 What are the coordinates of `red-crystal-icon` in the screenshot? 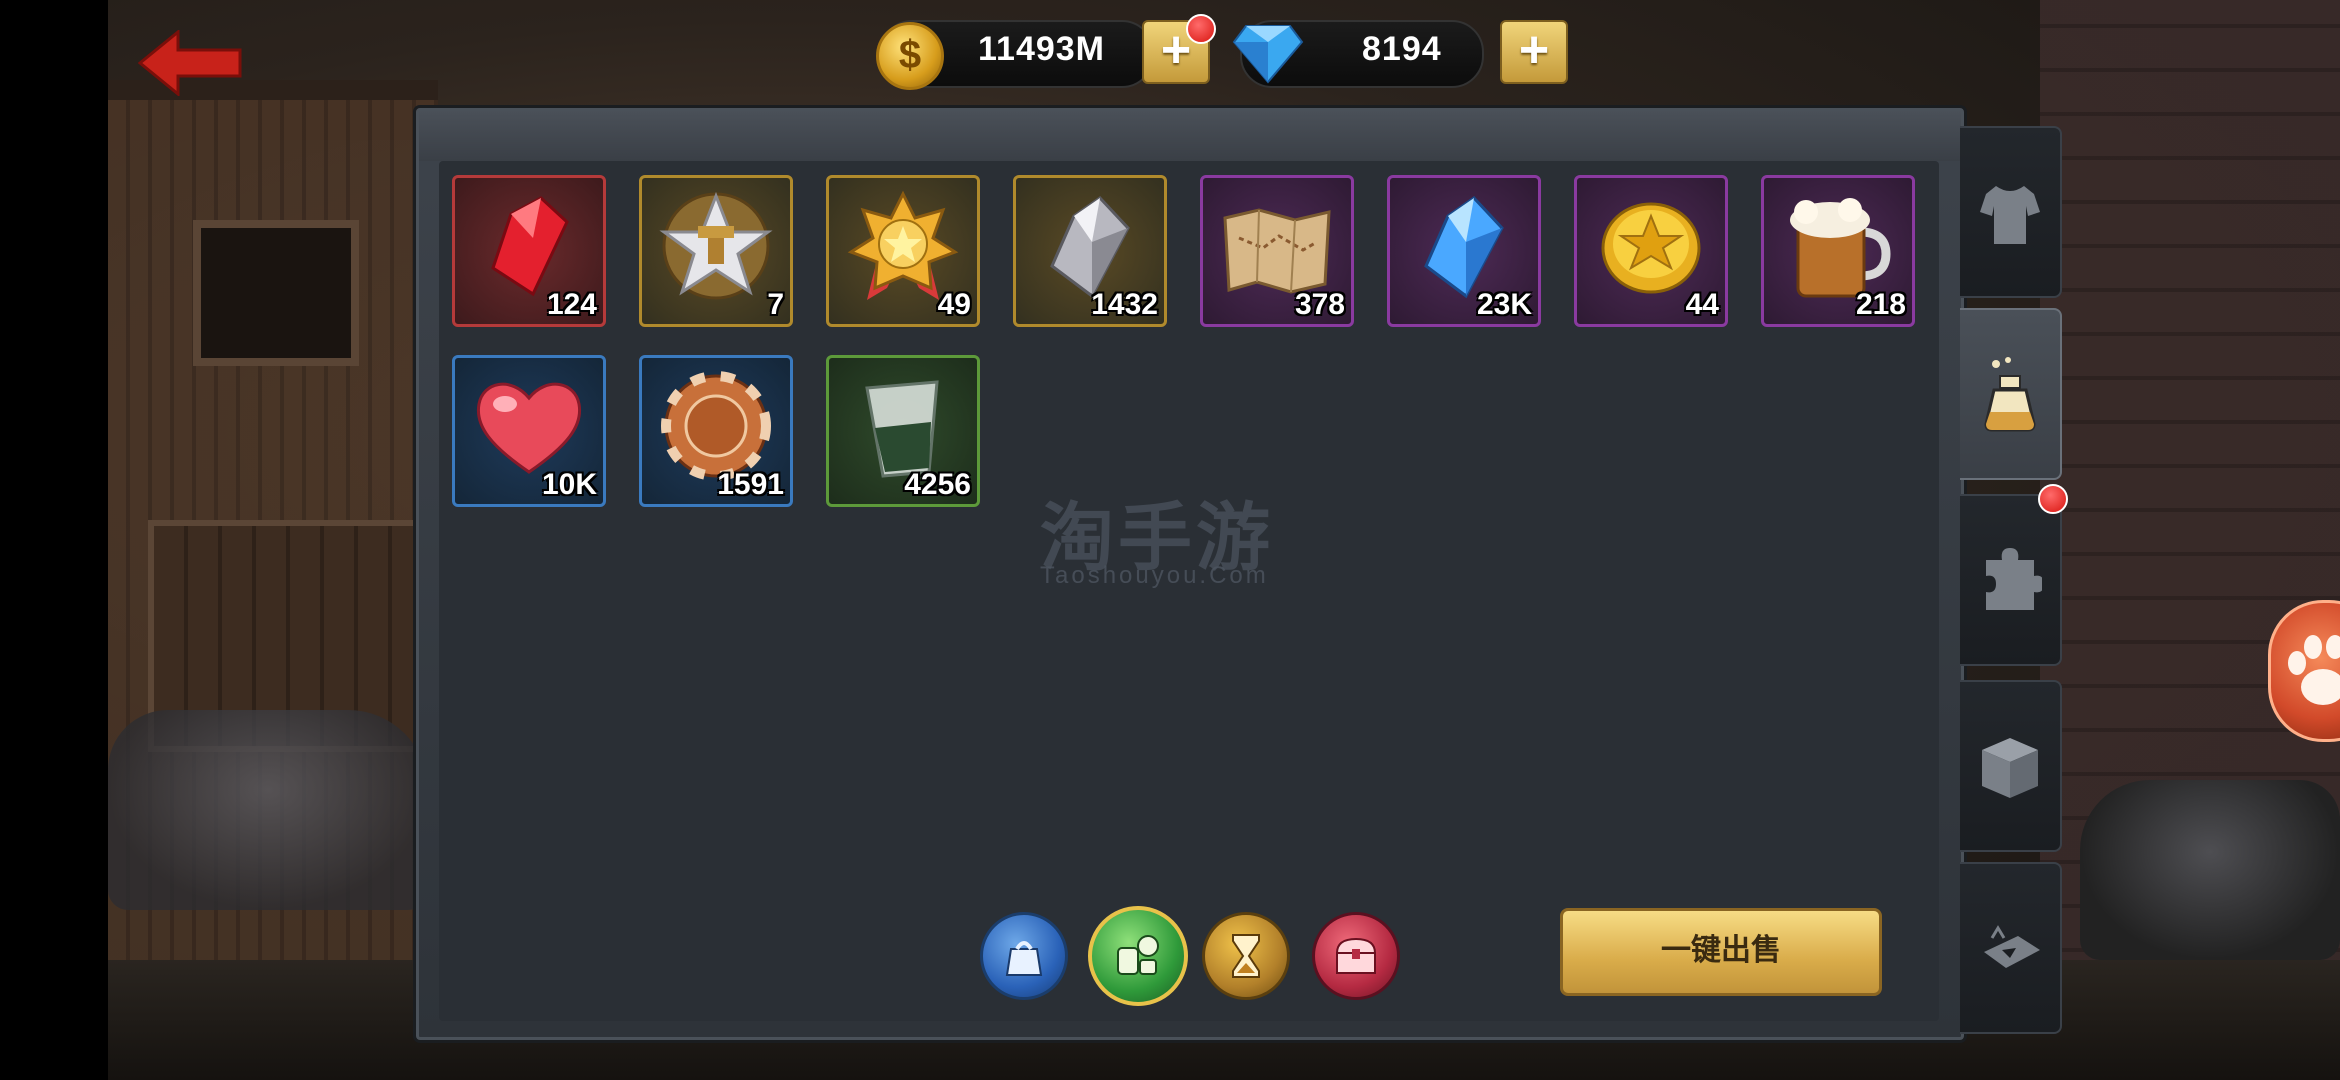 It's located at (530, 246).